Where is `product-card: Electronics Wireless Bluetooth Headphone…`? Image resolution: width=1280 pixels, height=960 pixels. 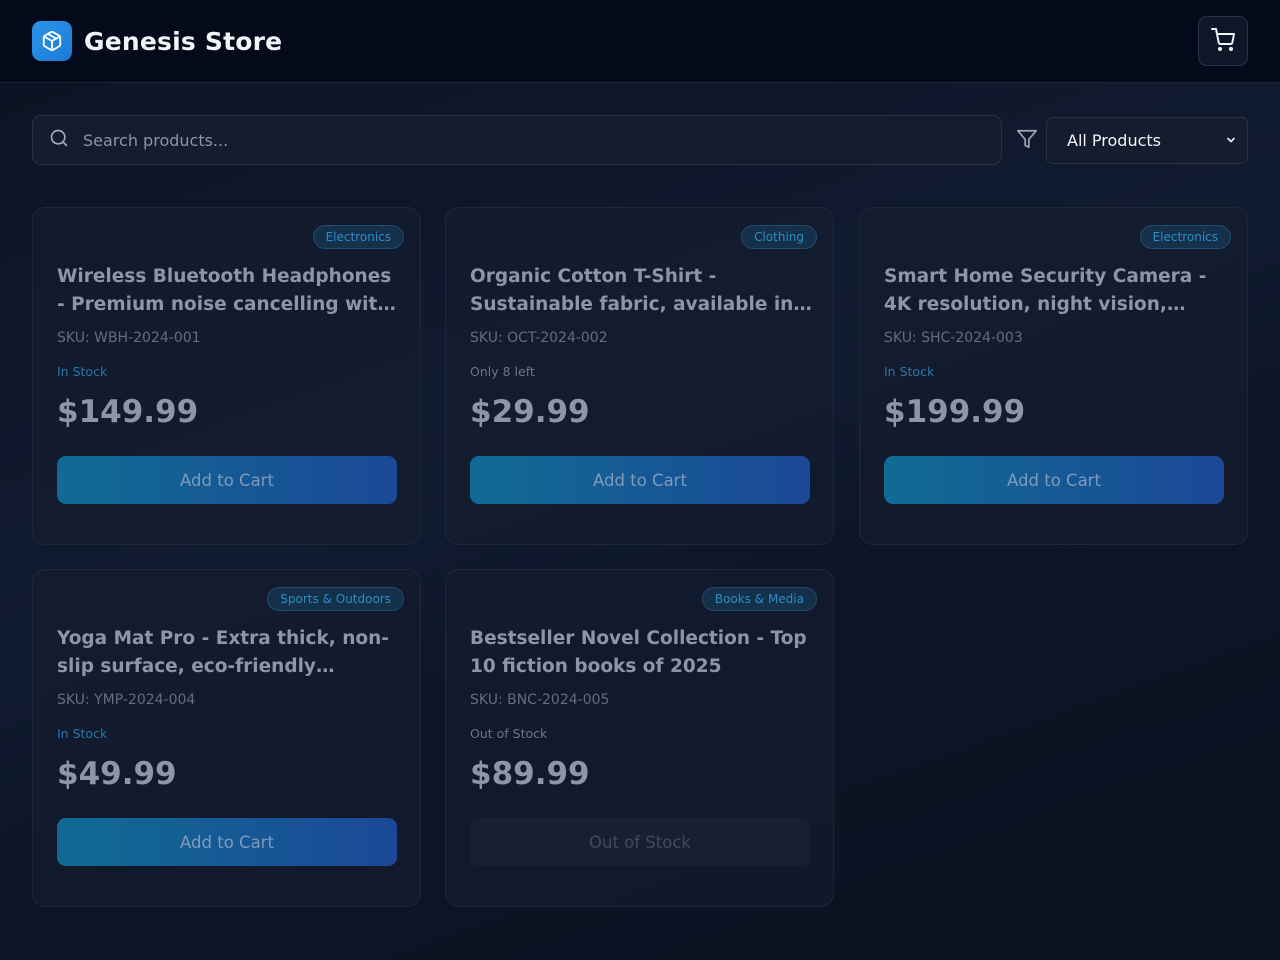
product-card: Electronics Wireless Bluetooth Headphone… is located at coordinates (226, 376).